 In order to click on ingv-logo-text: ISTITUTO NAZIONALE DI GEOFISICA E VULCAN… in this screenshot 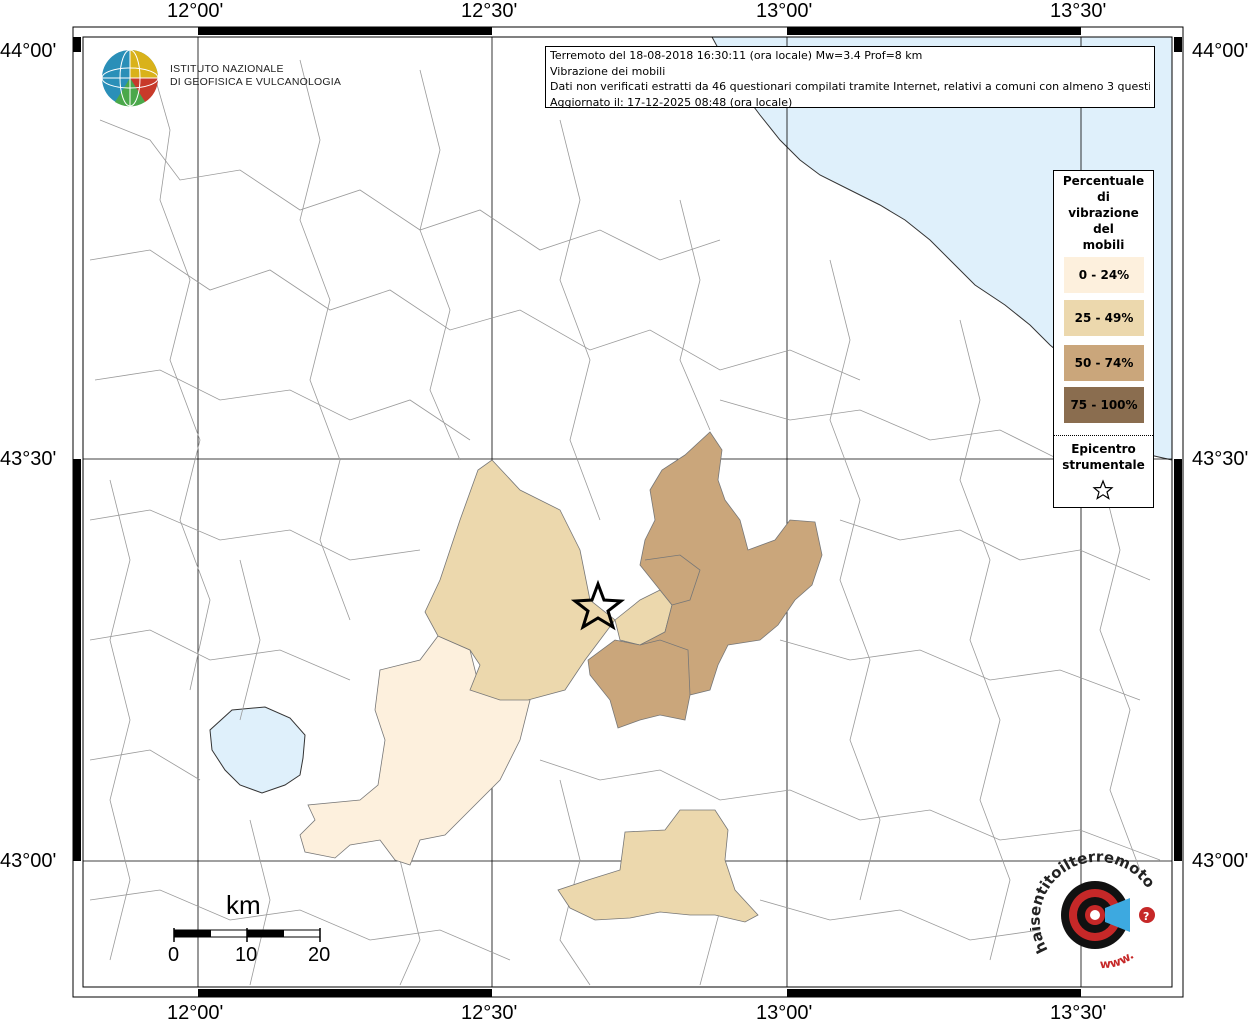, I will do `click(255, 76)`.